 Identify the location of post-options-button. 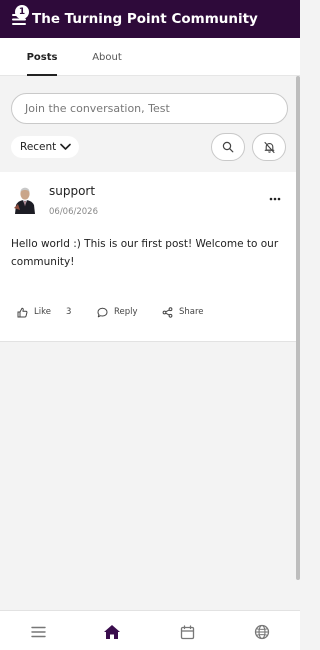
(275, 199).